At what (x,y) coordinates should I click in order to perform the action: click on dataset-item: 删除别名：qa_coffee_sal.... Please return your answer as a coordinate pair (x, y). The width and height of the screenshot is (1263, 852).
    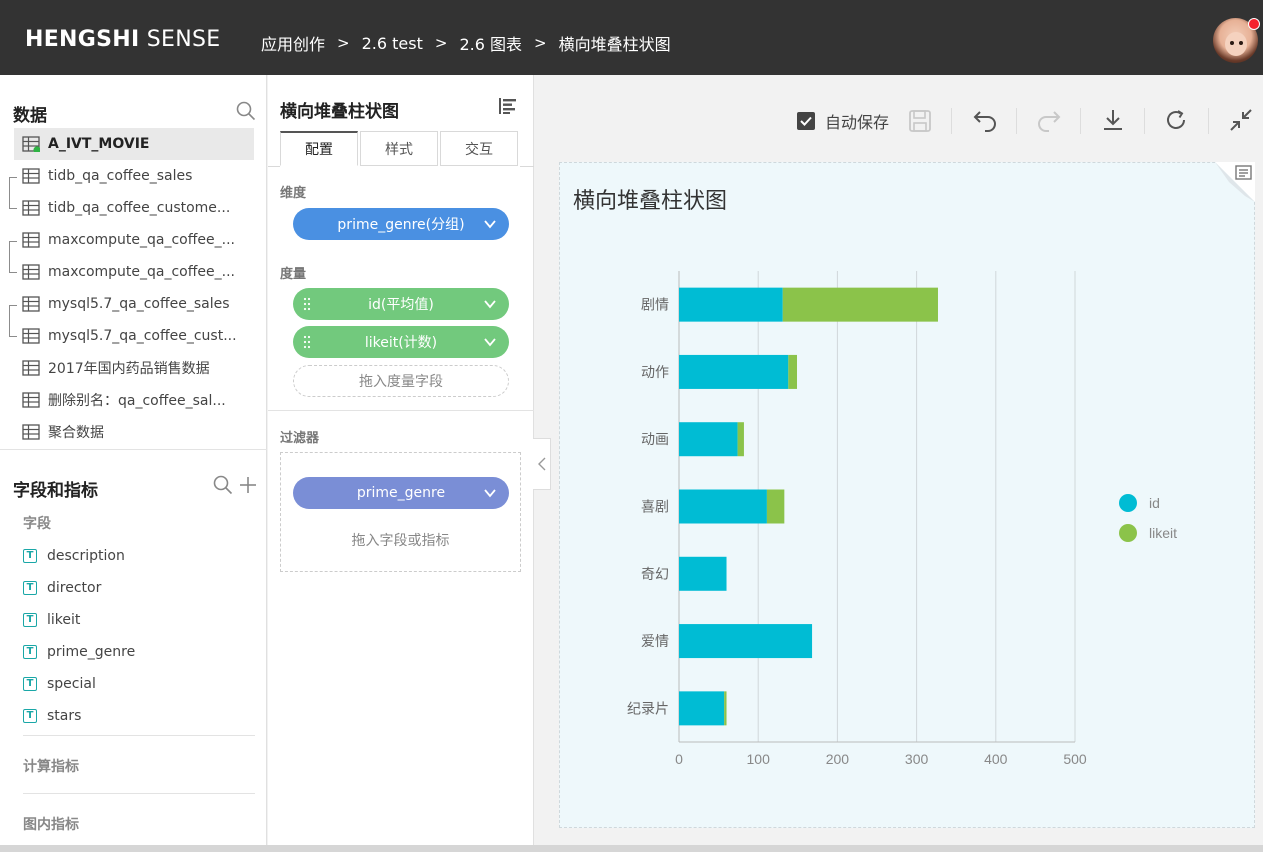
    Looking at the image, I should click on (134, 400).